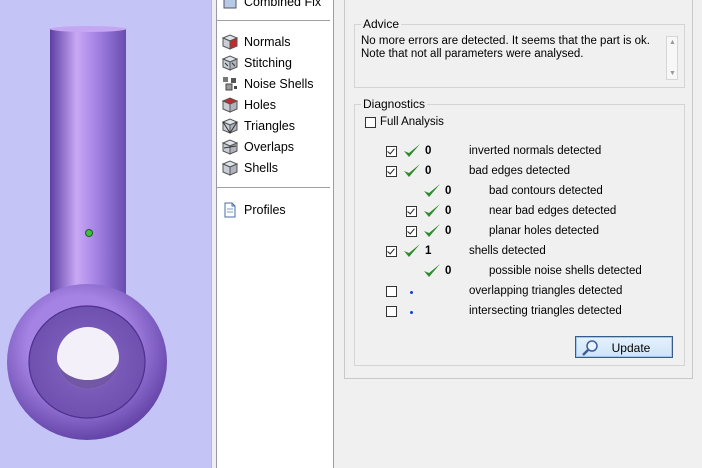  Describe the element at coordinates (411, 231) in the screenshot. I see `diag-checkbox-planar-holes` at that location.